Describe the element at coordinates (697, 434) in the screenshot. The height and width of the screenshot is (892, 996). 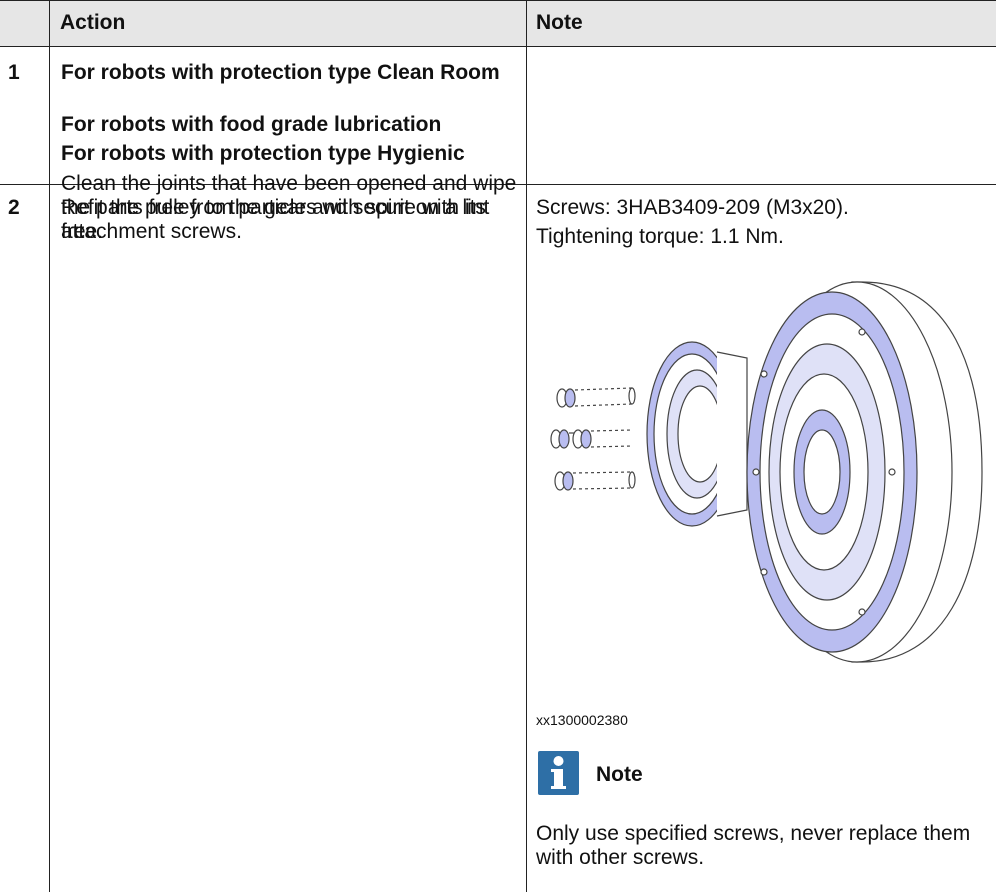
I see `pulley-illustration` at that location.